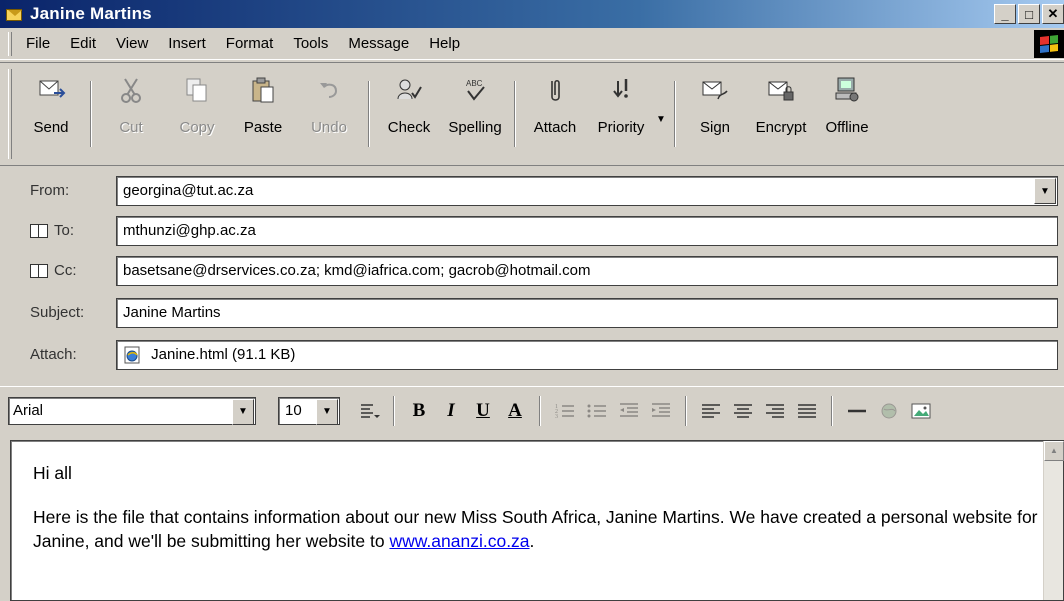 The width and height of the screenshot is (1064, 601). Describe the element at coordinates (474, 83) in the screenshot. I see `svg-text: ABC` at that location.